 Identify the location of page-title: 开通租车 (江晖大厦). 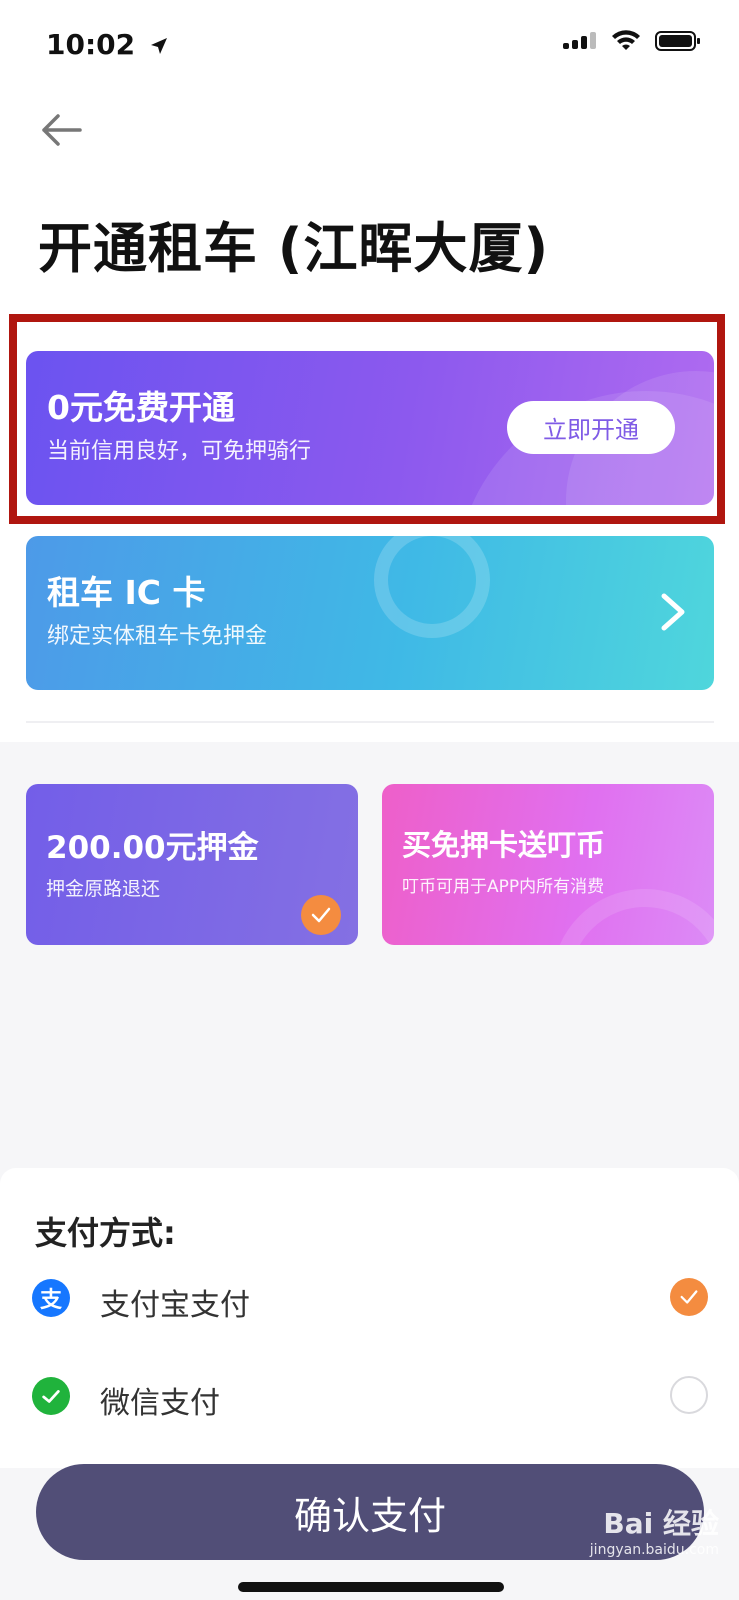
(294, 248).